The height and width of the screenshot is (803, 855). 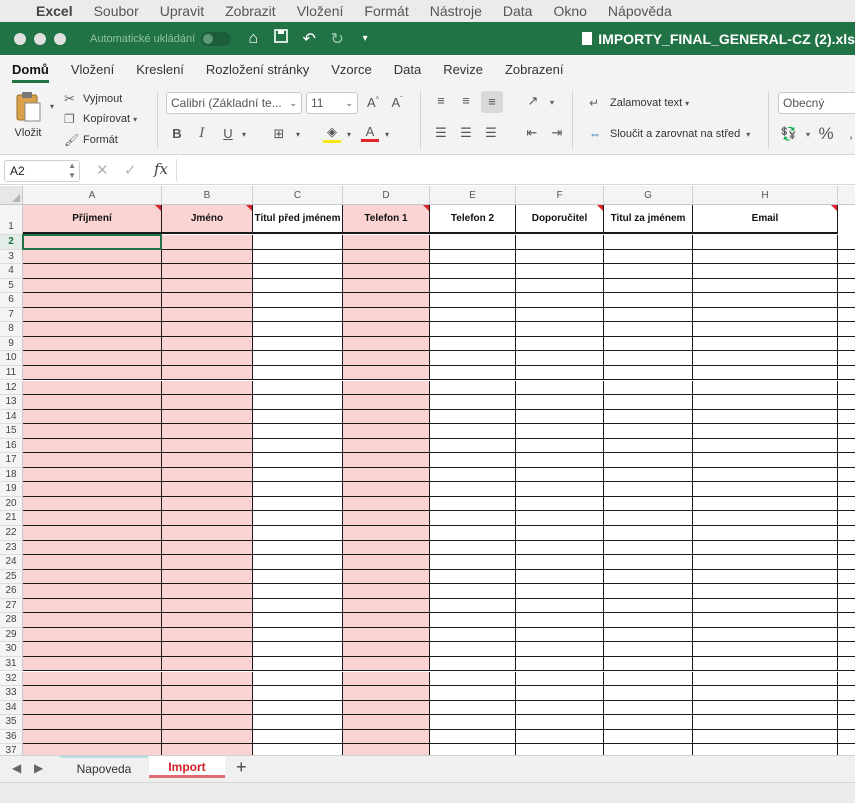 What do you see at coordinates (102, 170) in the screenshot?
I see `cancel-formula-icon: ✕` at bounding box center [102, 170].